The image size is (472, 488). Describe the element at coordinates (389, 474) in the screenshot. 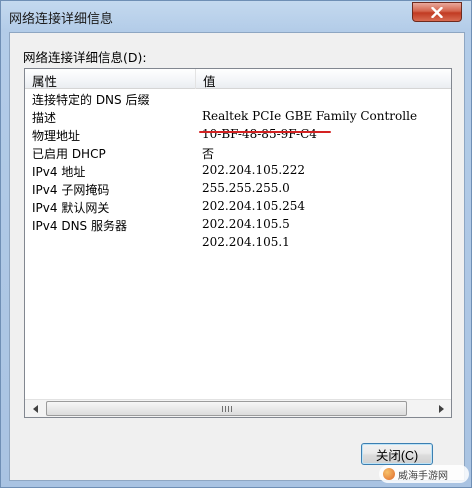

I see `watermark-logo-icon` at that location.